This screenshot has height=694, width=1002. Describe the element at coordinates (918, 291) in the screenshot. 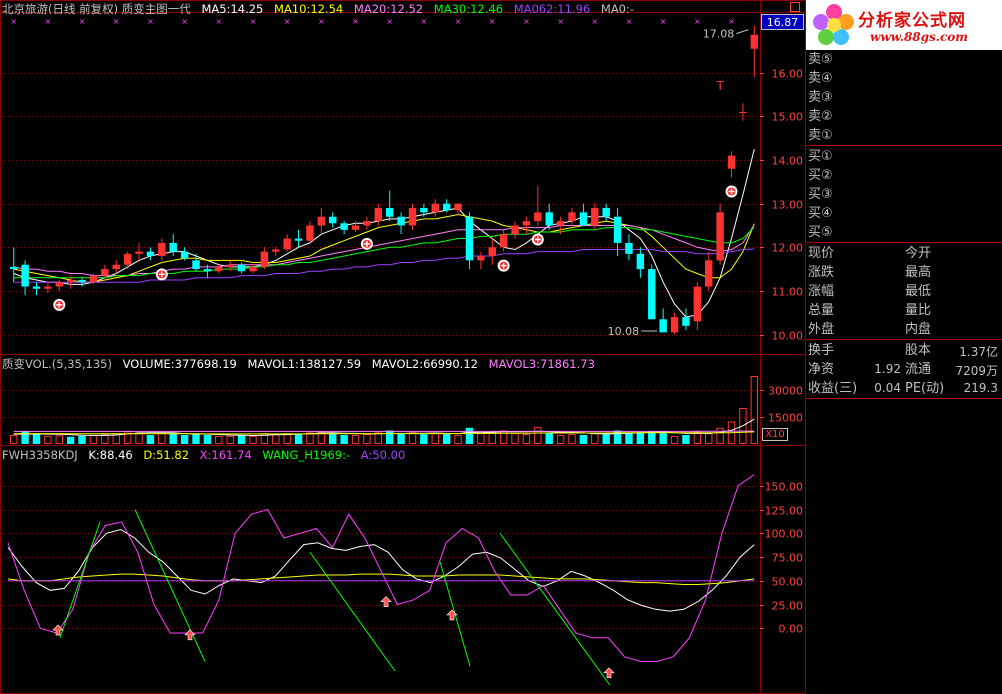

I see `quote-label-low: 最低` at that location.